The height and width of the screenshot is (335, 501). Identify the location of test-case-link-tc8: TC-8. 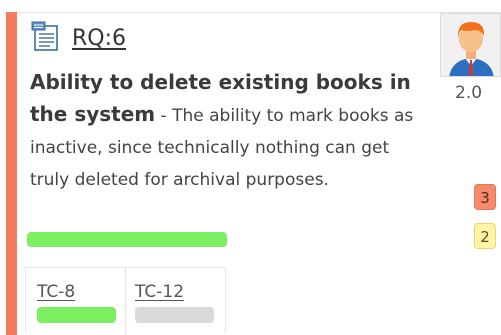
(56, 292).